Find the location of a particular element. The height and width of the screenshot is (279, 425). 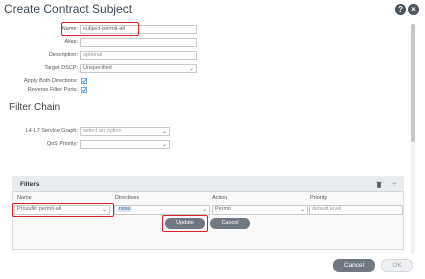

footer-cancel-button: Cancel is located at coordinates (354, 265).